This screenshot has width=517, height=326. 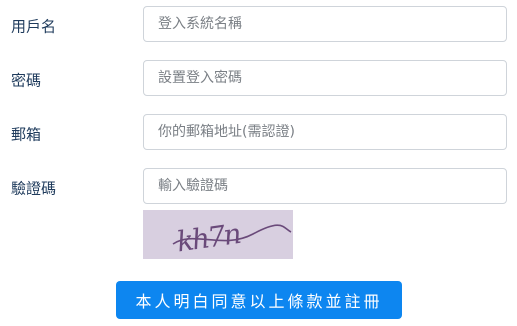 I want to click on password-label: 密碼, so click(x=26, y=80).